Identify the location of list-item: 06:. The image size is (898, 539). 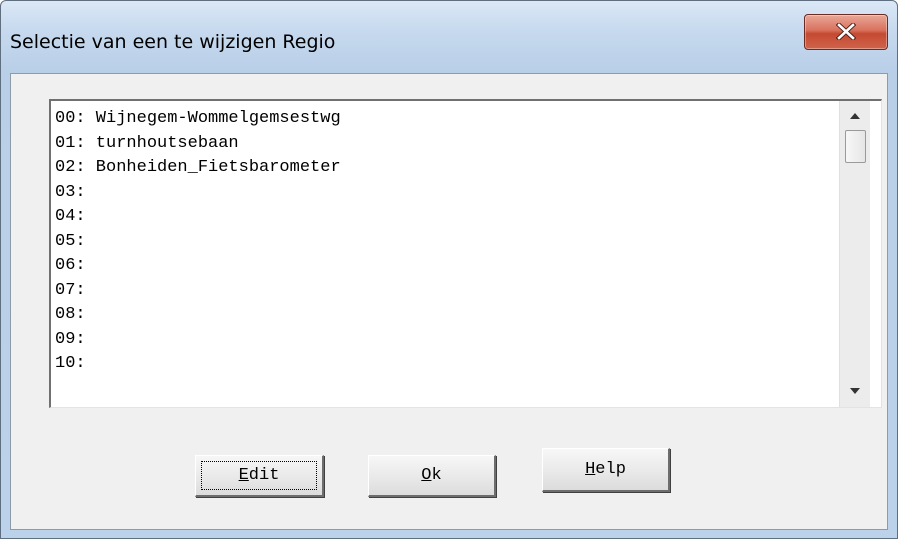
(198, 266).